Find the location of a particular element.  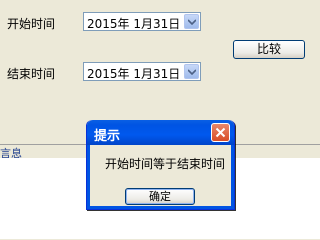

dialog-border-left is located at coordinates (88, 177).